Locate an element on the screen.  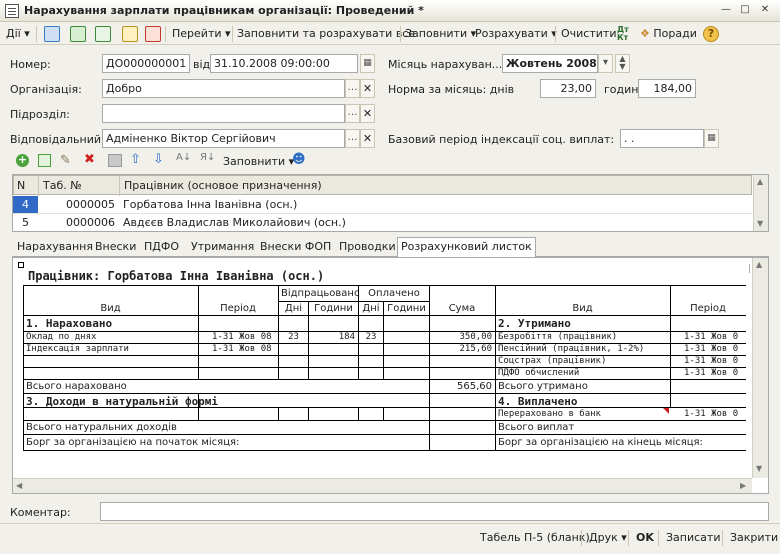
paid-name: Перераховано в банк is located at coordinates (549, 414).